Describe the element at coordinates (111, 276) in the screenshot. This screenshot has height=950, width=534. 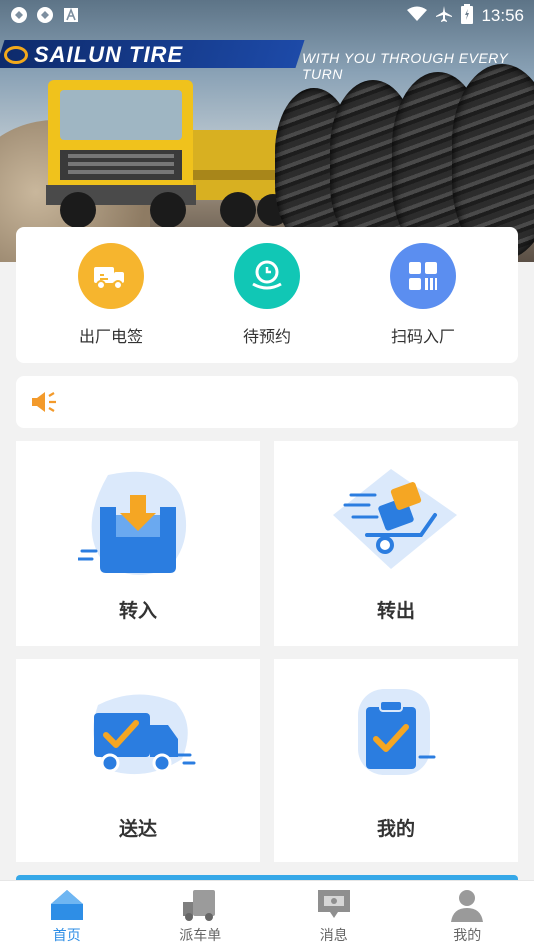
I see `truck-sign-icon` at that location.